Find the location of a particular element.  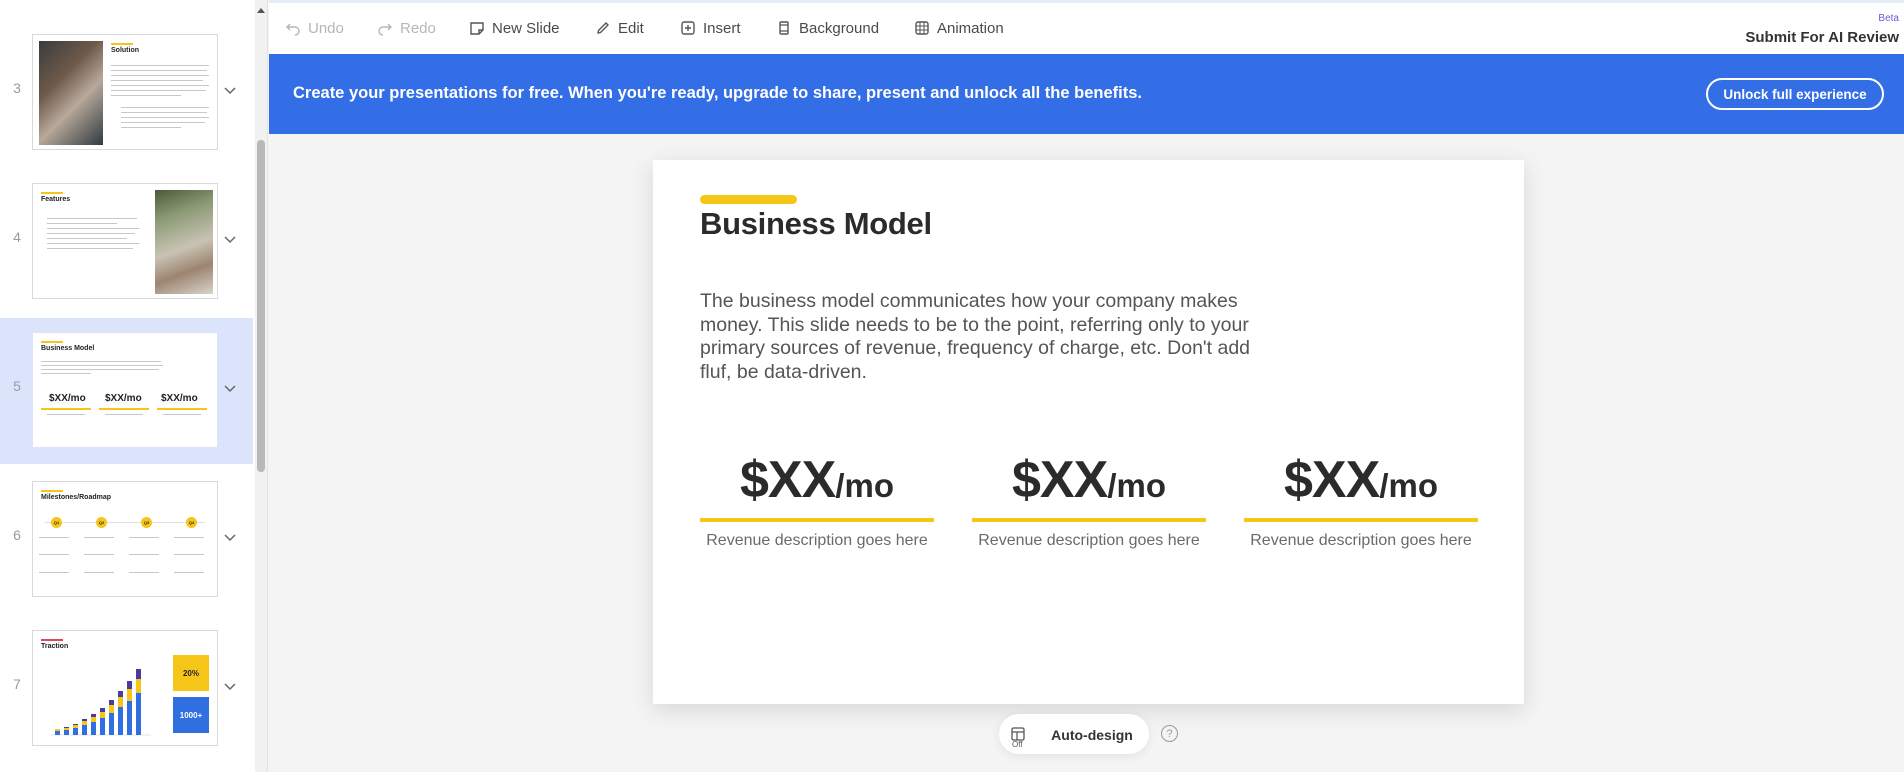

slide-title: Business Model is located at coordinates (816, 224).